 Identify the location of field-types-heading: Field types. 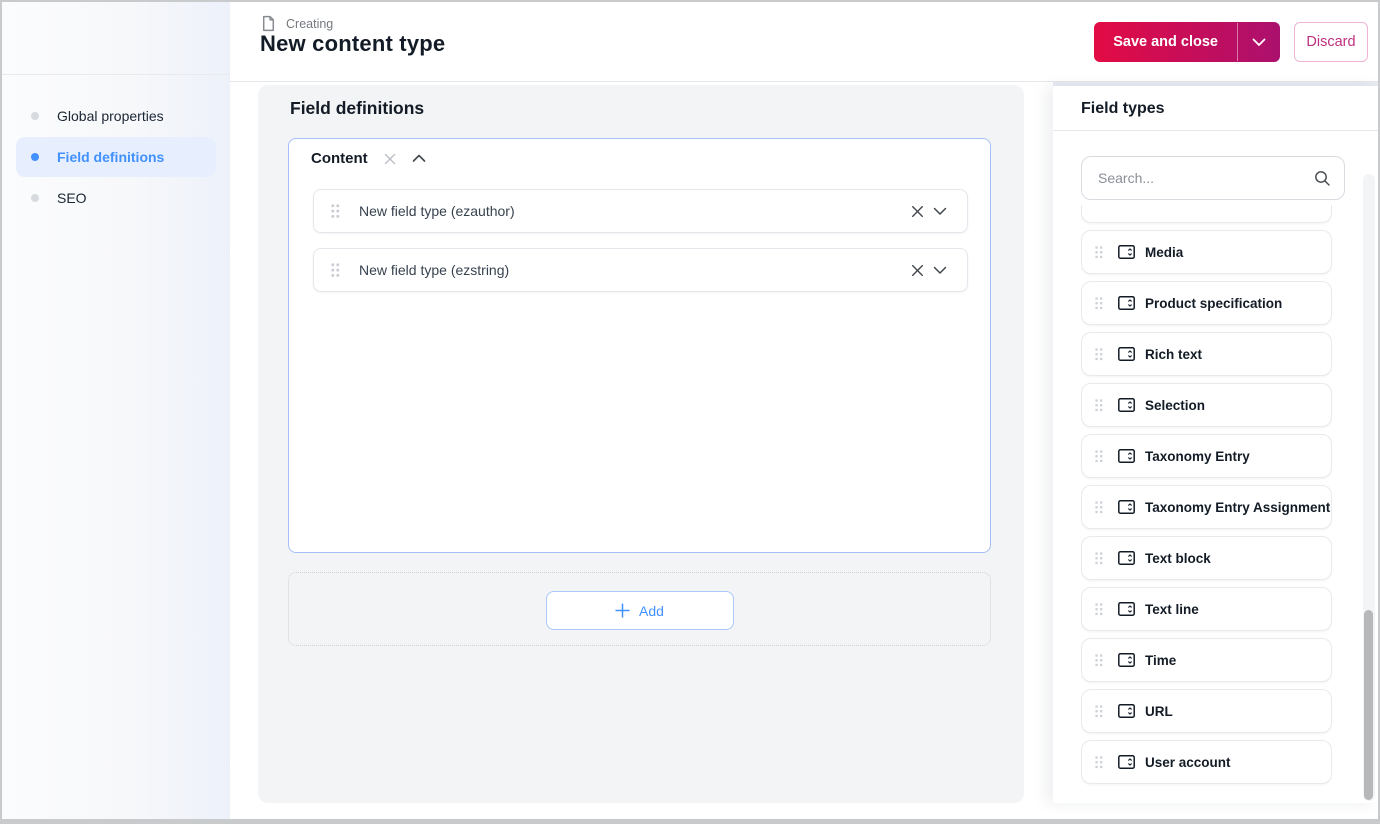
(1215, 108).